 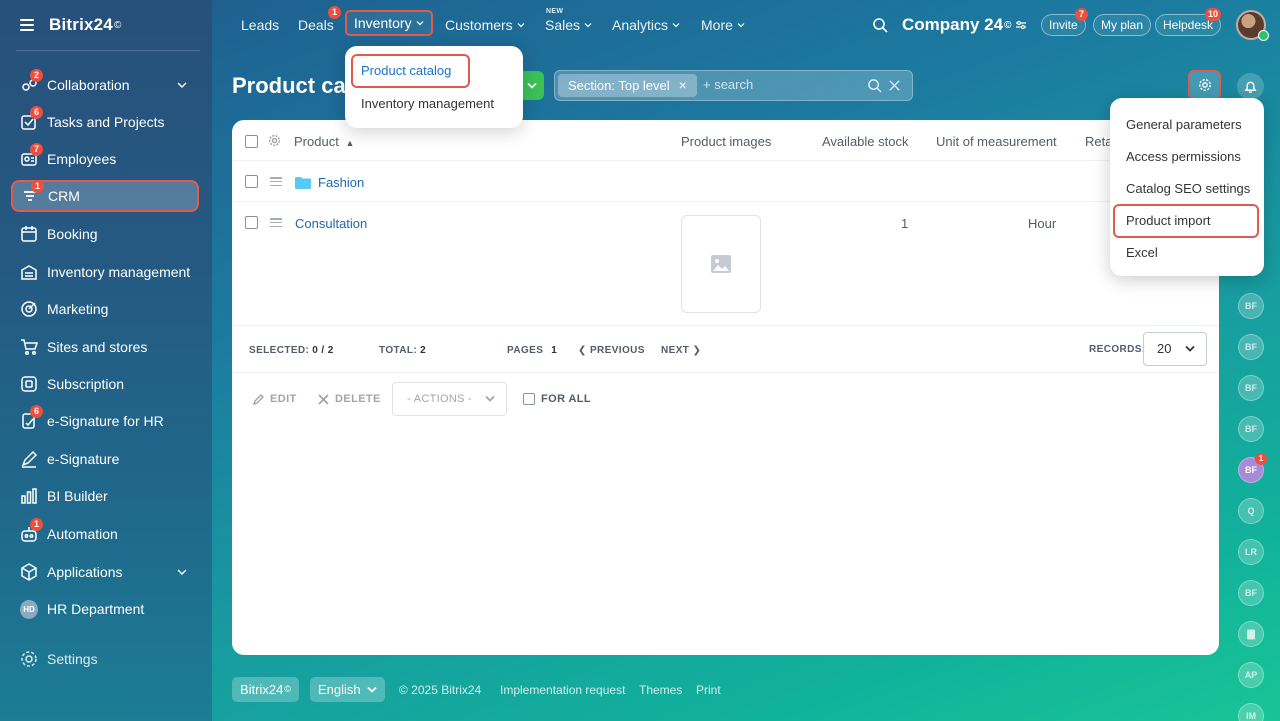 What do you see at coordinates (72, 659) in the screenshot?
I see `sidebar-item-label: Settings` at bounding box center [72, 659].